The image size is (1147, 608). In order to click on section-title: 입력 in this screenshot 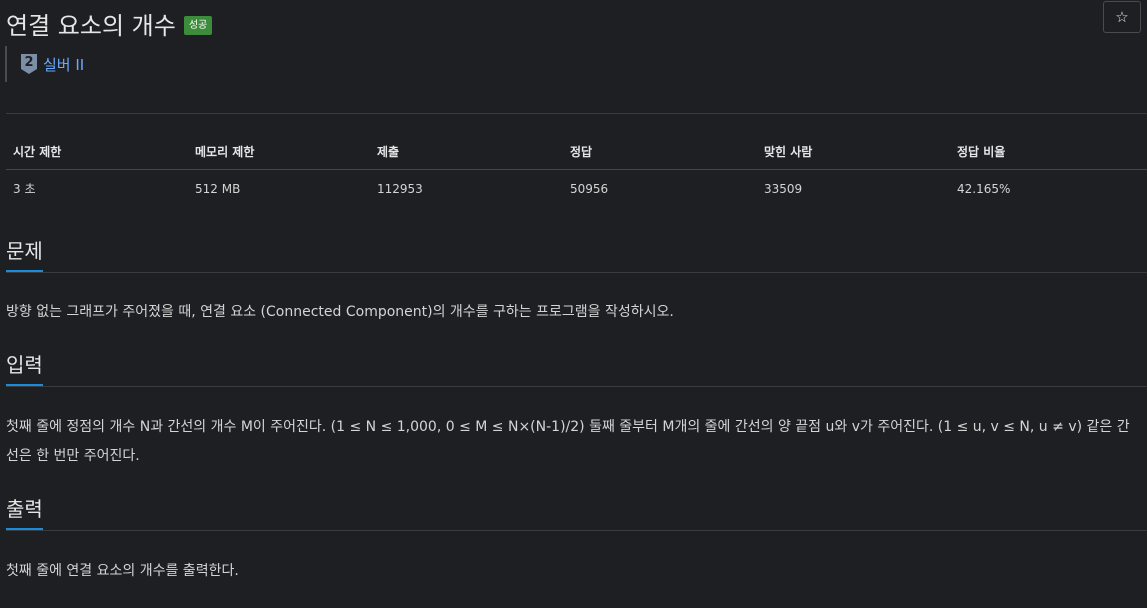, I will do `click(24, 368)`.